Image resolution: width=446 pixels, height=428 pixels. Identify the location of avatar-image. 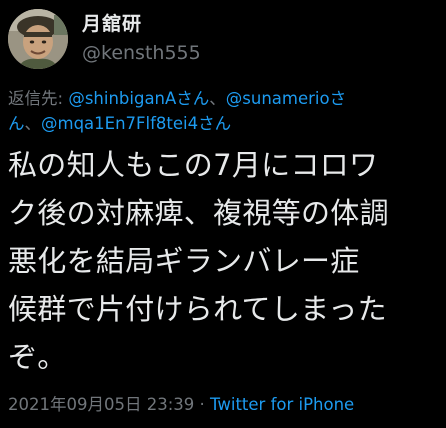
(38, 39).